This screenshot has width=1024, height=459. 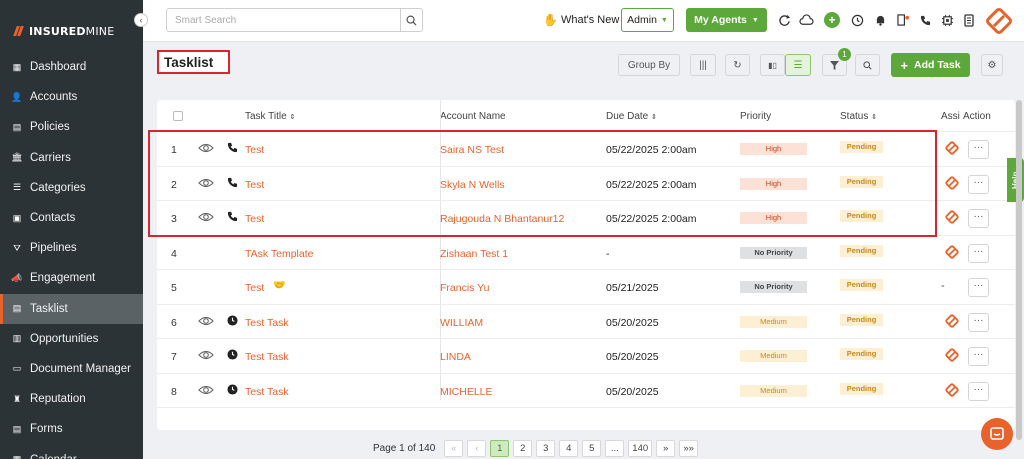 I want to click on prev-page-button: ‹, so click(x=477, y=448).